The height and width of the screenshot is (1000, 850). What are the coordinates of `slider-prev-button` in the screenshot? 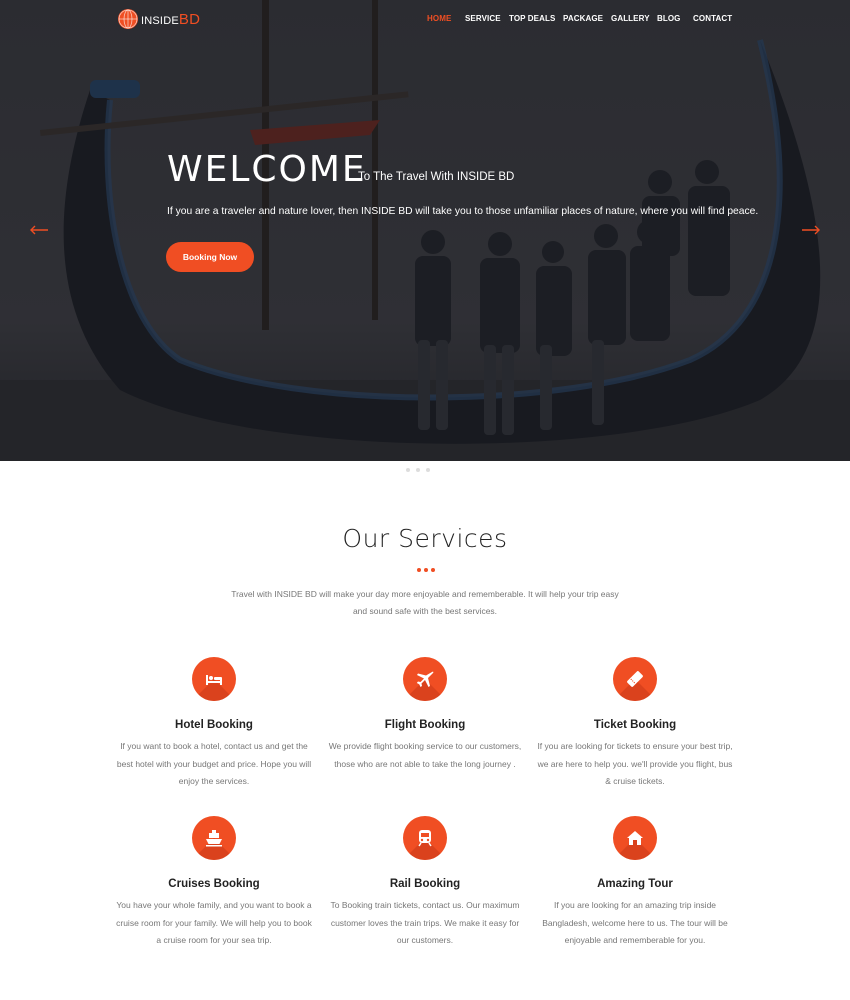 It's located at (39, 230).